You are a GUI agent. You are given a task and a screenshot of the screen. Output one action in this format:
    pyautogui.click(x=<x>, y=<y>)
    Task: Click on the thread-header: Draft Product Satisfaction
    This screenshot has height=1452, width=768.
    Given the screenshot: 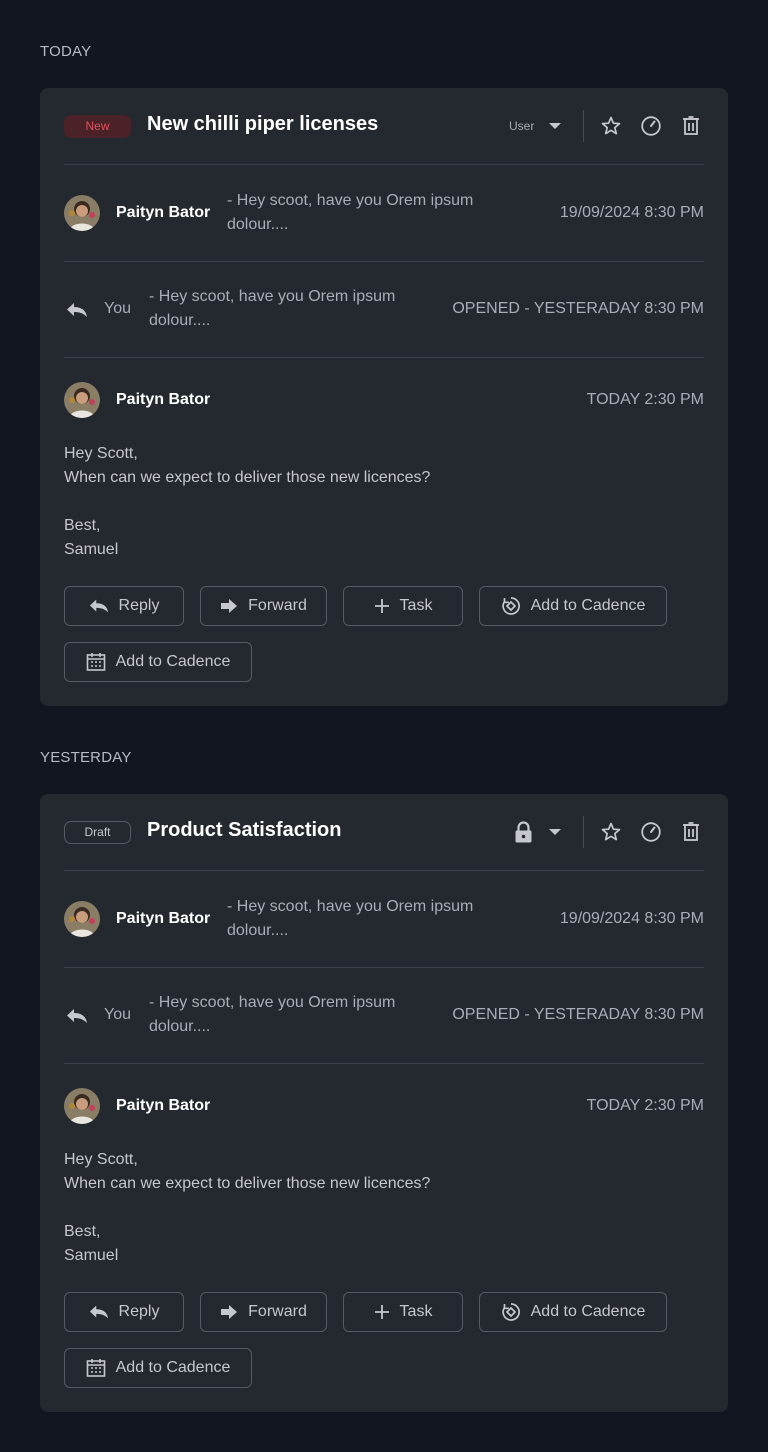 What is the action you would take?
    pyautogui.click(x=384, y=832)
    